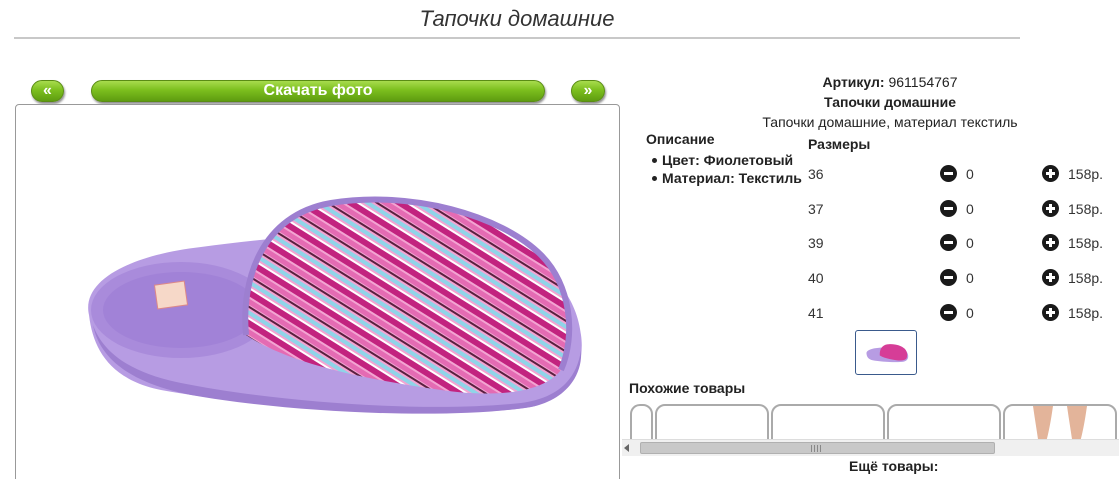 Image resolution: width=1119 pixels, height=479 pixels. I want to click on scrollbar-thumb, so click(817, 448).